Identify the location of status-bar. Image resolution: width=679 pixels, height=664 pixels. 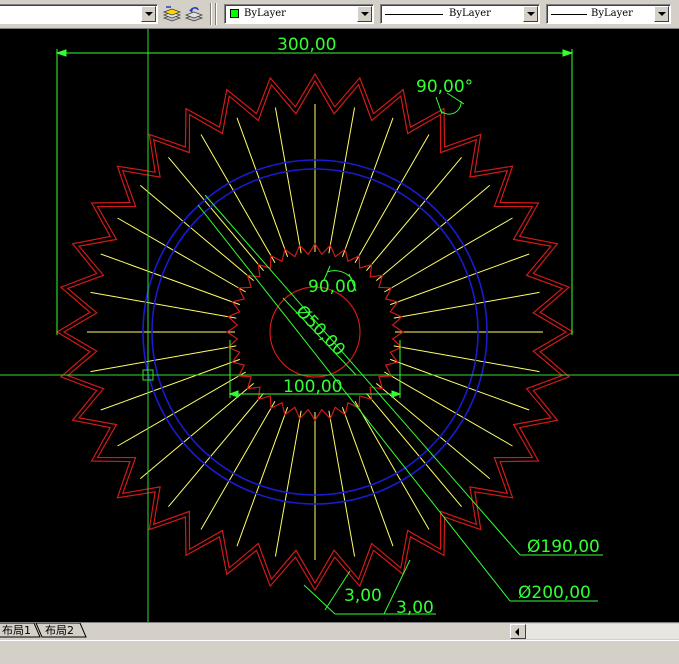
(339, 652).